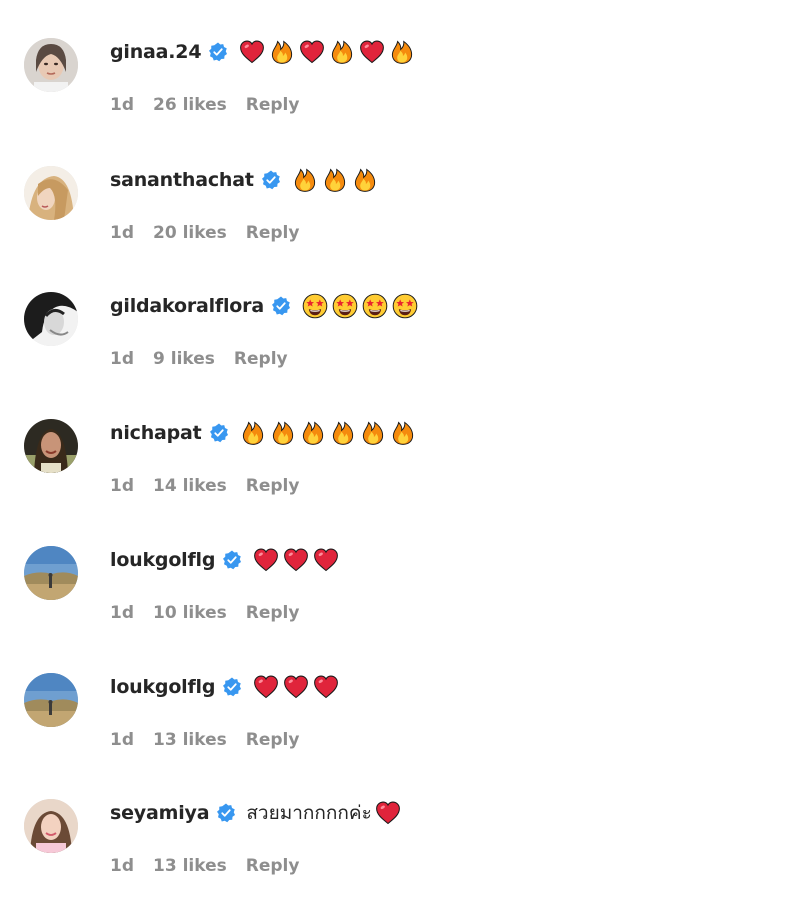 This screenshot has width=800, height=920. Describe the element at coordinates (184, 359) in the screenshot. I see `likes-count-button: 9 likes` at that location.